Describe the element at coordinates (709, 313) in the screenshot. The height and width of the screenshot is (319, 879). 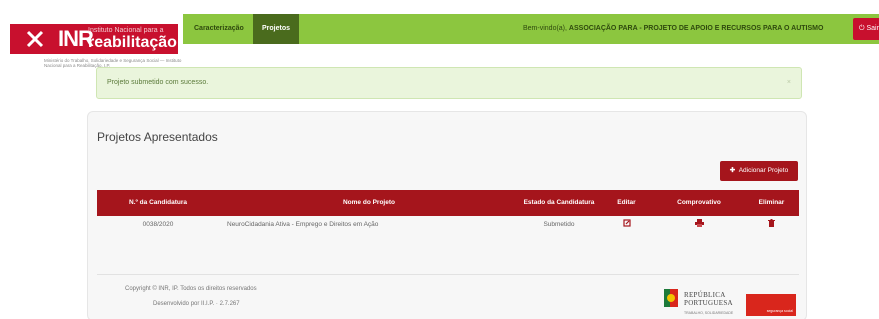
I see `republica-subtitle: TRABALHO, SOLIDARIEDADE` at that location.